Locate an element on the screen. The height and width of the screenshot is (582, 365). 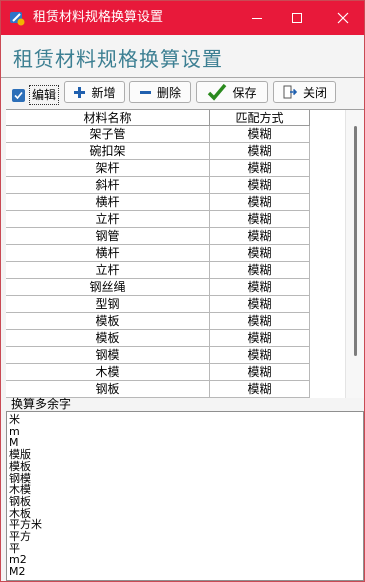
close-button: 关闭 is located at coordinates (304, 92).